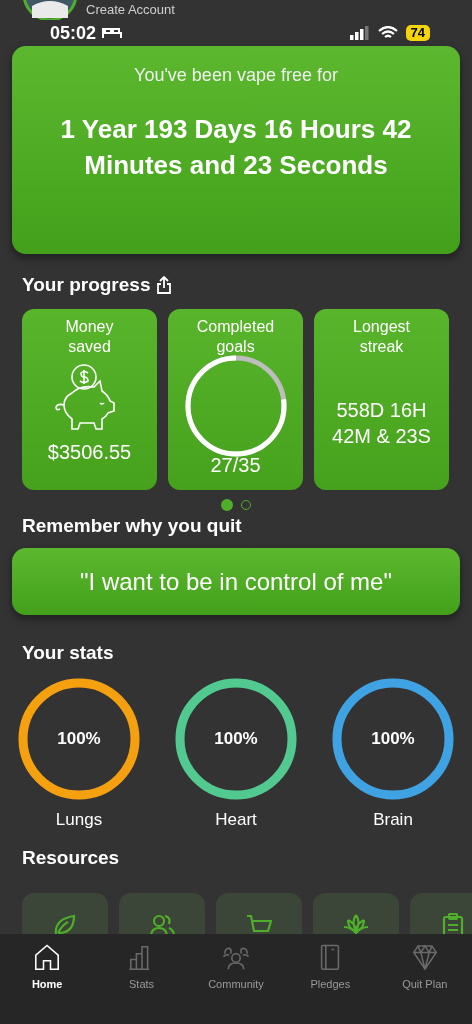 The width and height of the screenshot is (472, 1024). Describe the element at coordinates (47, 958) in the screenshot. I see `house-icon` at that location.